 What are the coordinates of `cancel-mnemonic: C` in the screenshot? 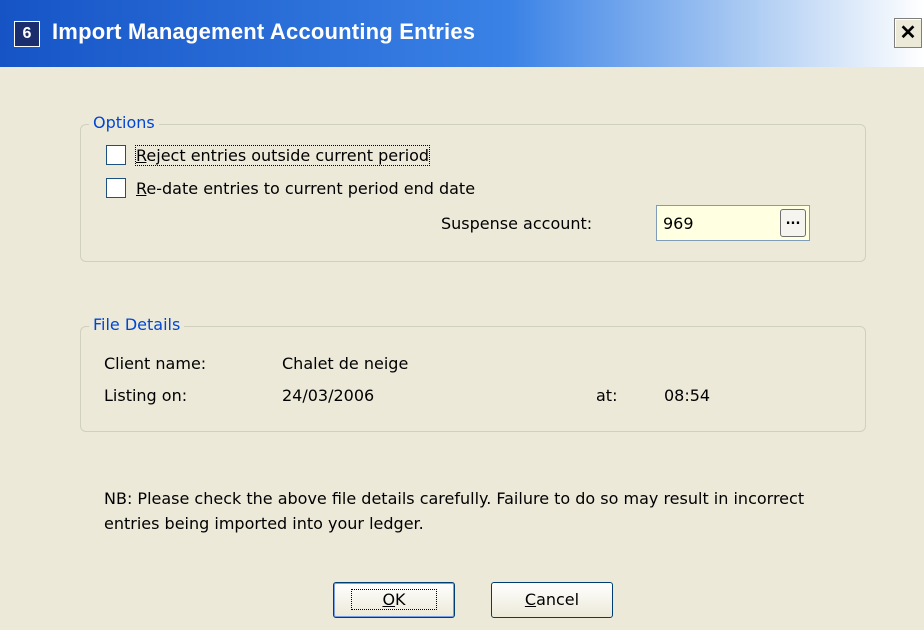 It's located at (530, 599).